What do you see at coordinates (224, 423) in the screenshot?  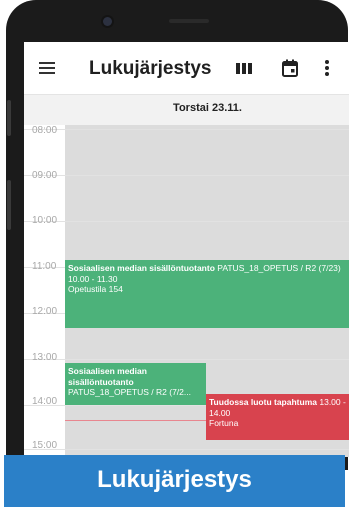 I see `event-place: Fortuna` at bounding box center [224, 423].